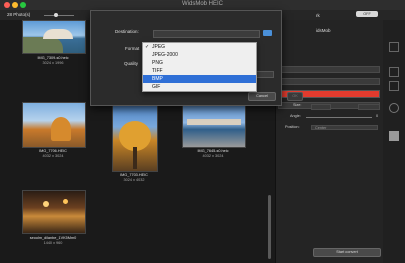 This screenshot has width=405, height=263. What do you see at coordinates (344, 127) in the screenshot?
I see `position-select: Center` at bounding box center [344, 127].